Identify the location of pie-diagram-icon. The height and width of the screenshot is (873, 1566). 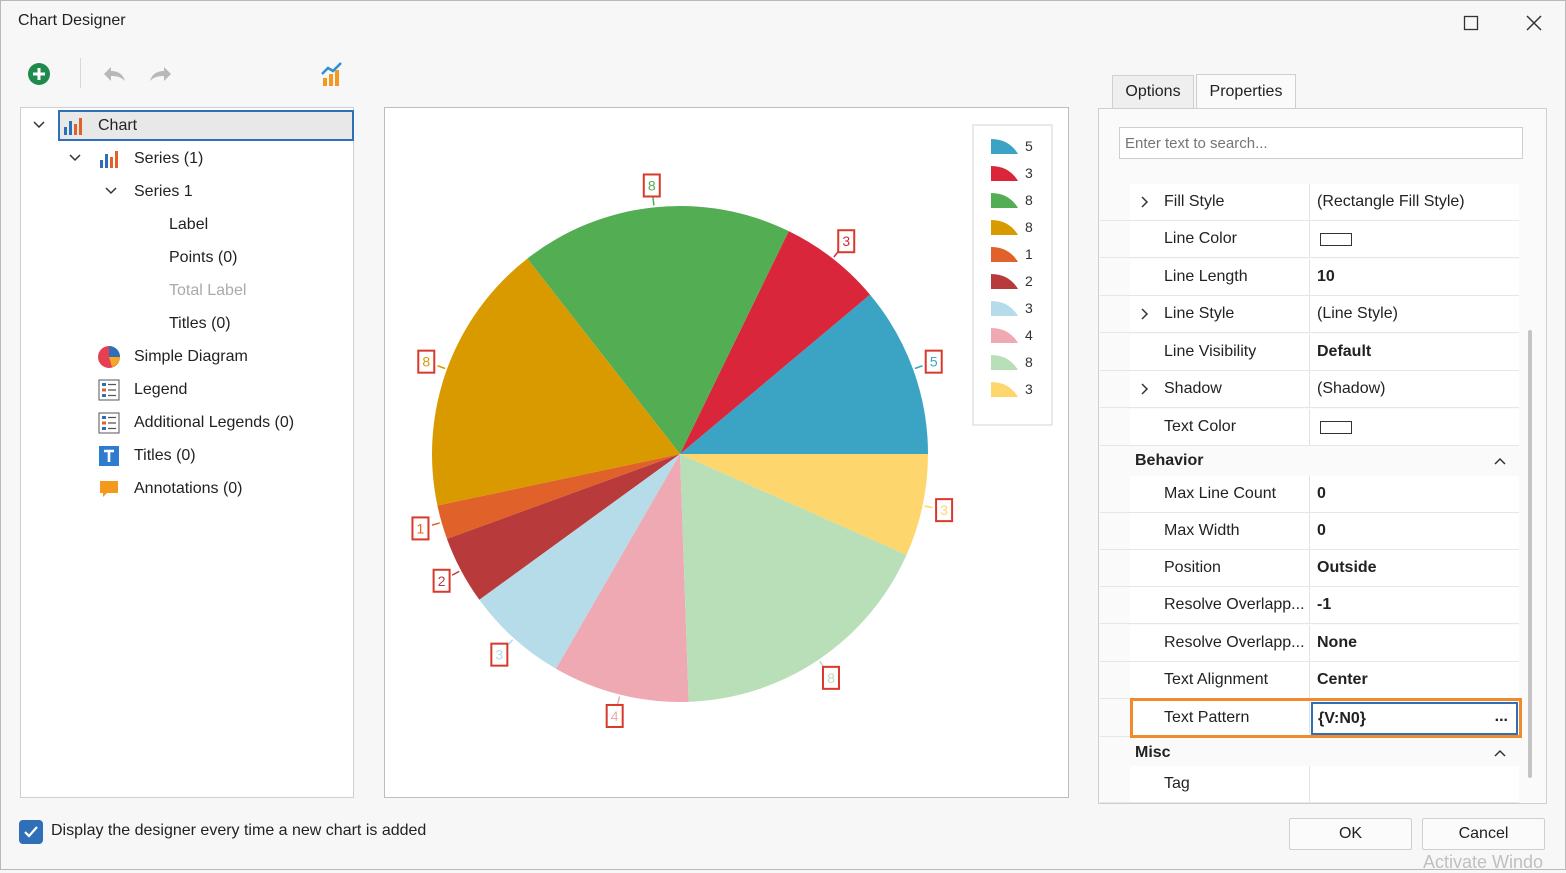
(109, 357).